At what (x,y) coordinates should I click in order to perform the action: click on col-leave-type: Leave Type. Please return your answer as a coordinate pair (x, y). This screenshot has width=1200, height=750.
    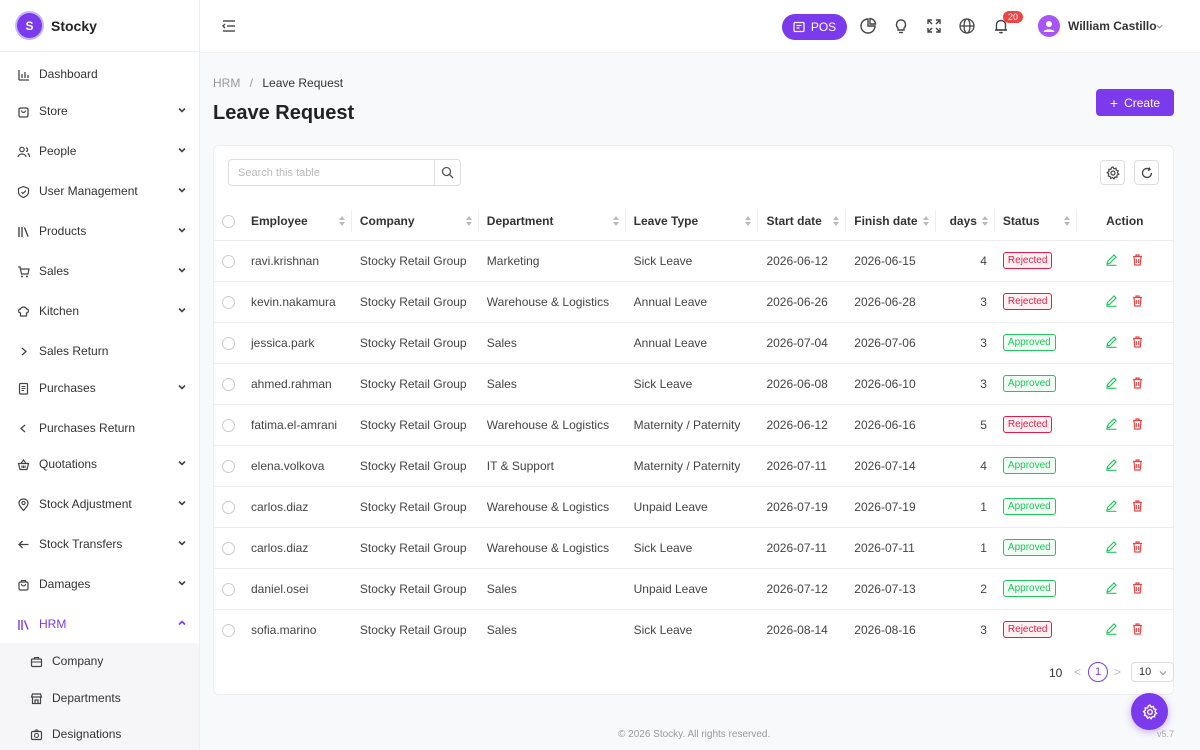
    Looking at the image, I should click on (692, 221).